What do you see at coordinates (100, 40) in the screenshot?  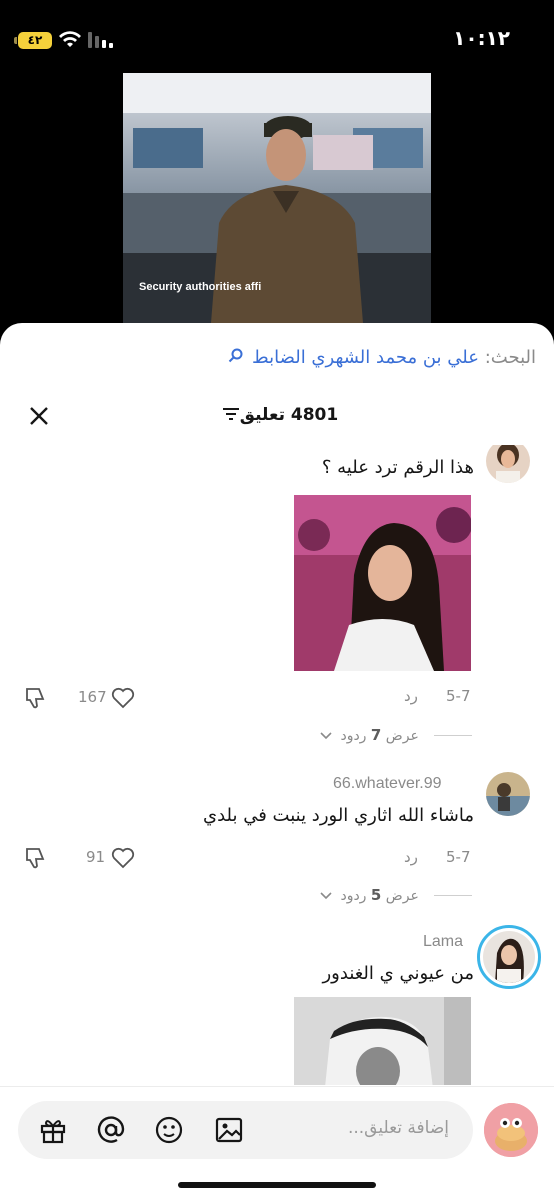 I see `cellular-signal-icon` at bounding box center [100, 40].